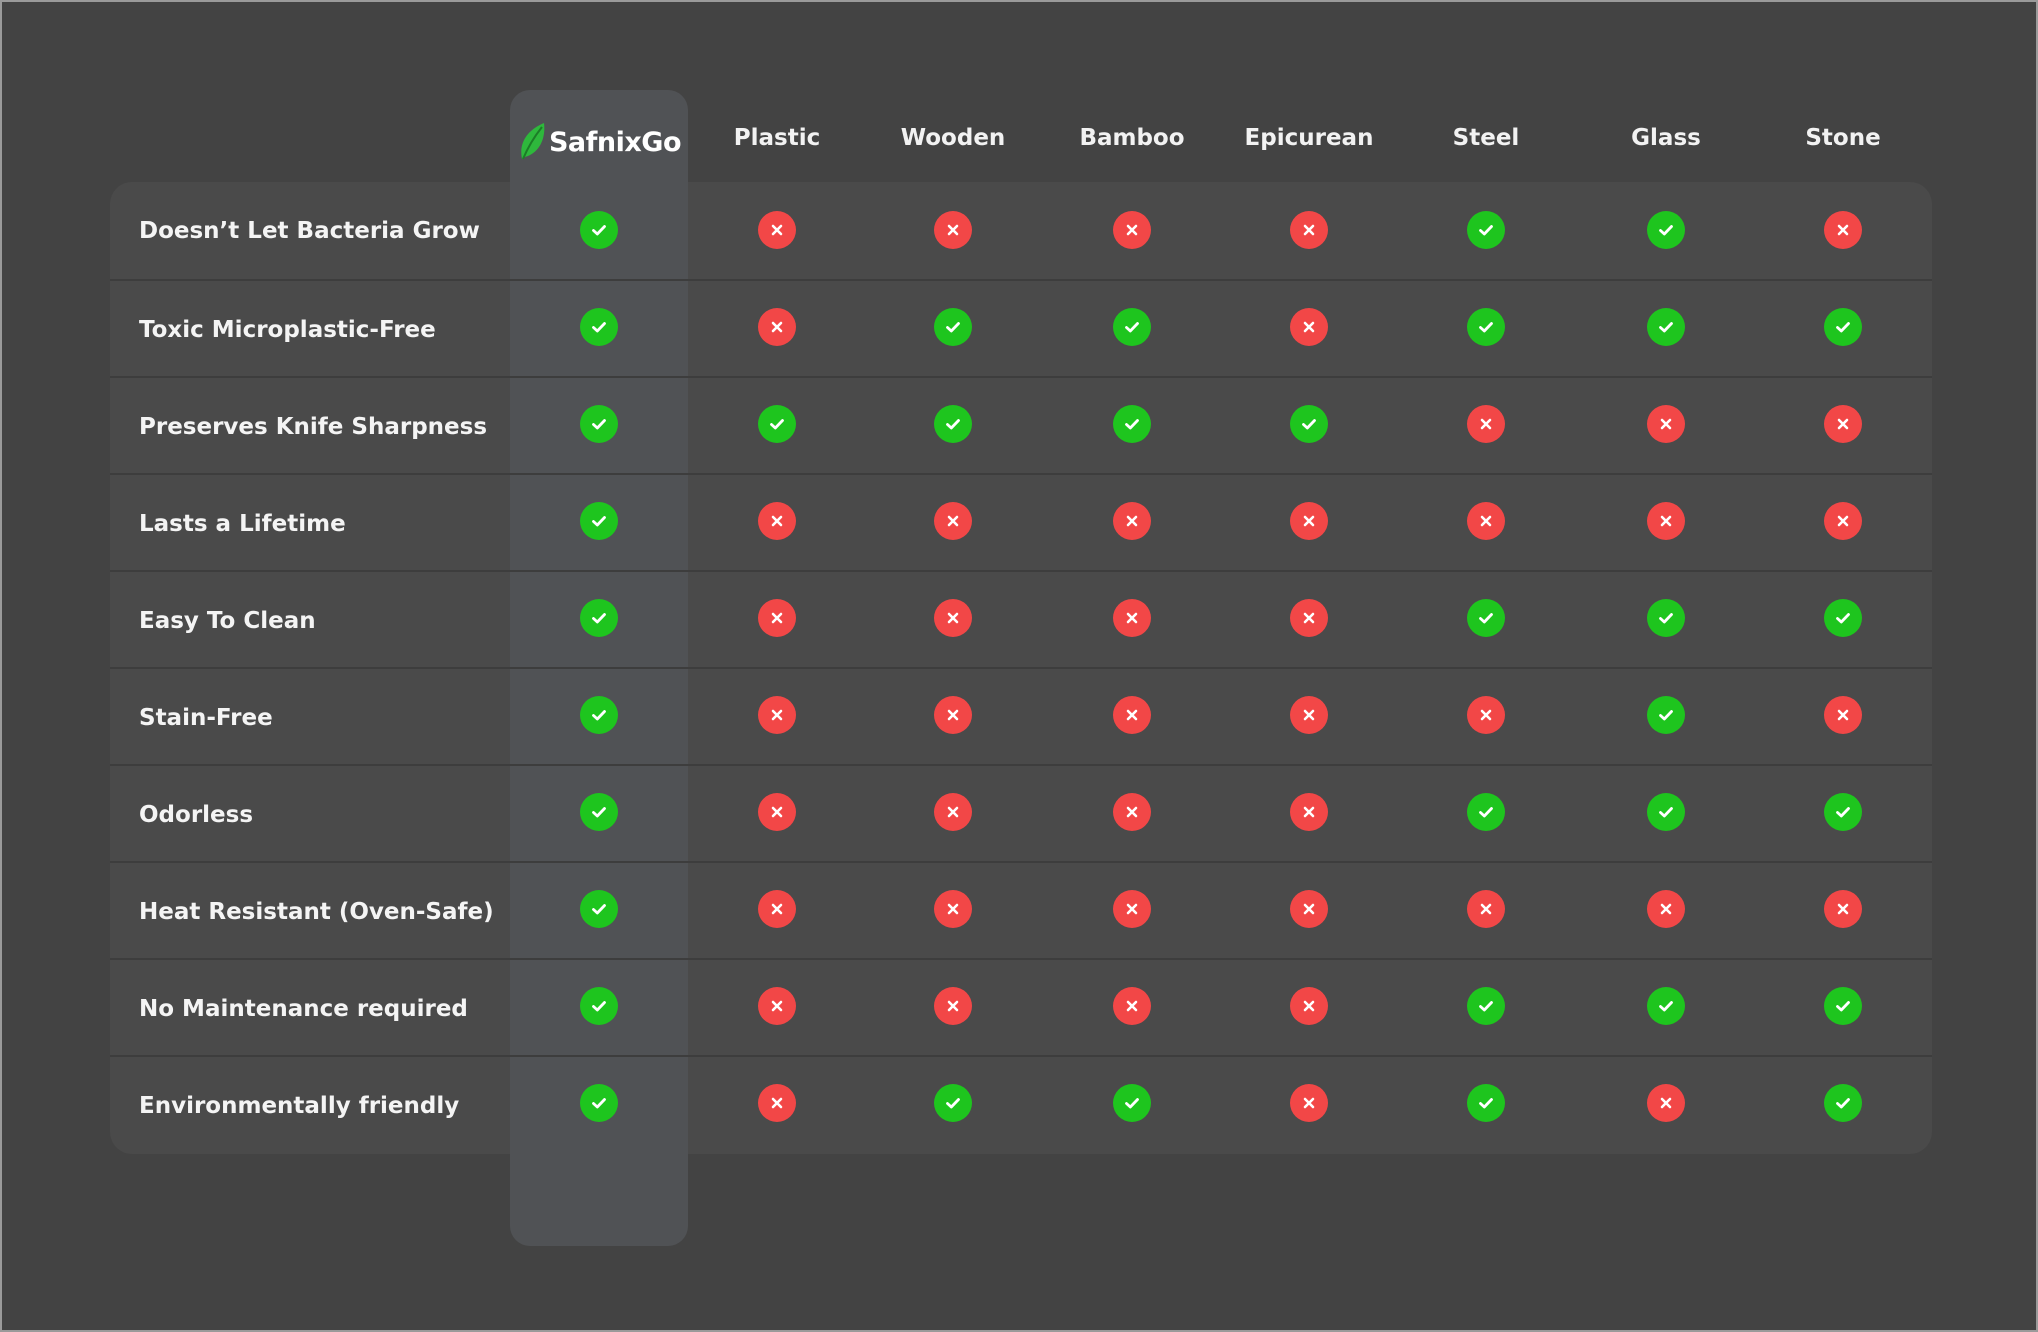 The width and height of the screenshot is (2038, 1332). Describe the element at coordinates (533, 141) in the screenshot. I see `leaf-icon` at that location.